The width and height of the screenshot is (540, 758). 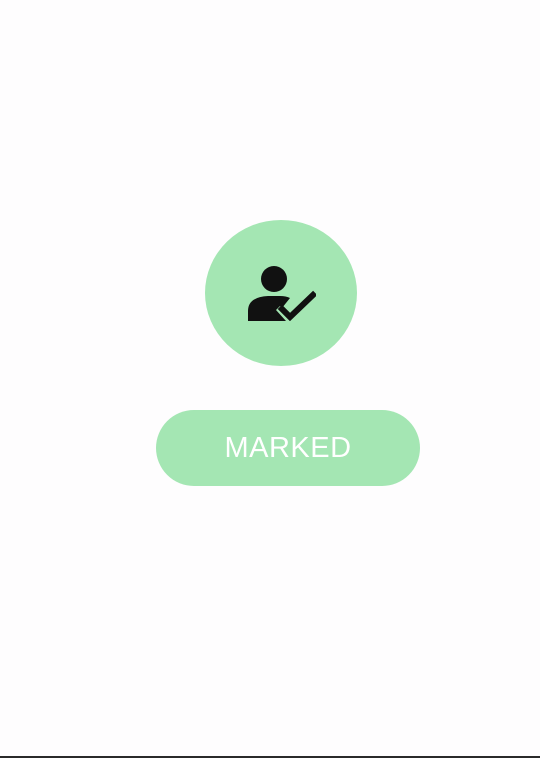 I want to click on person-check-icon, so click(x=282, y=293).